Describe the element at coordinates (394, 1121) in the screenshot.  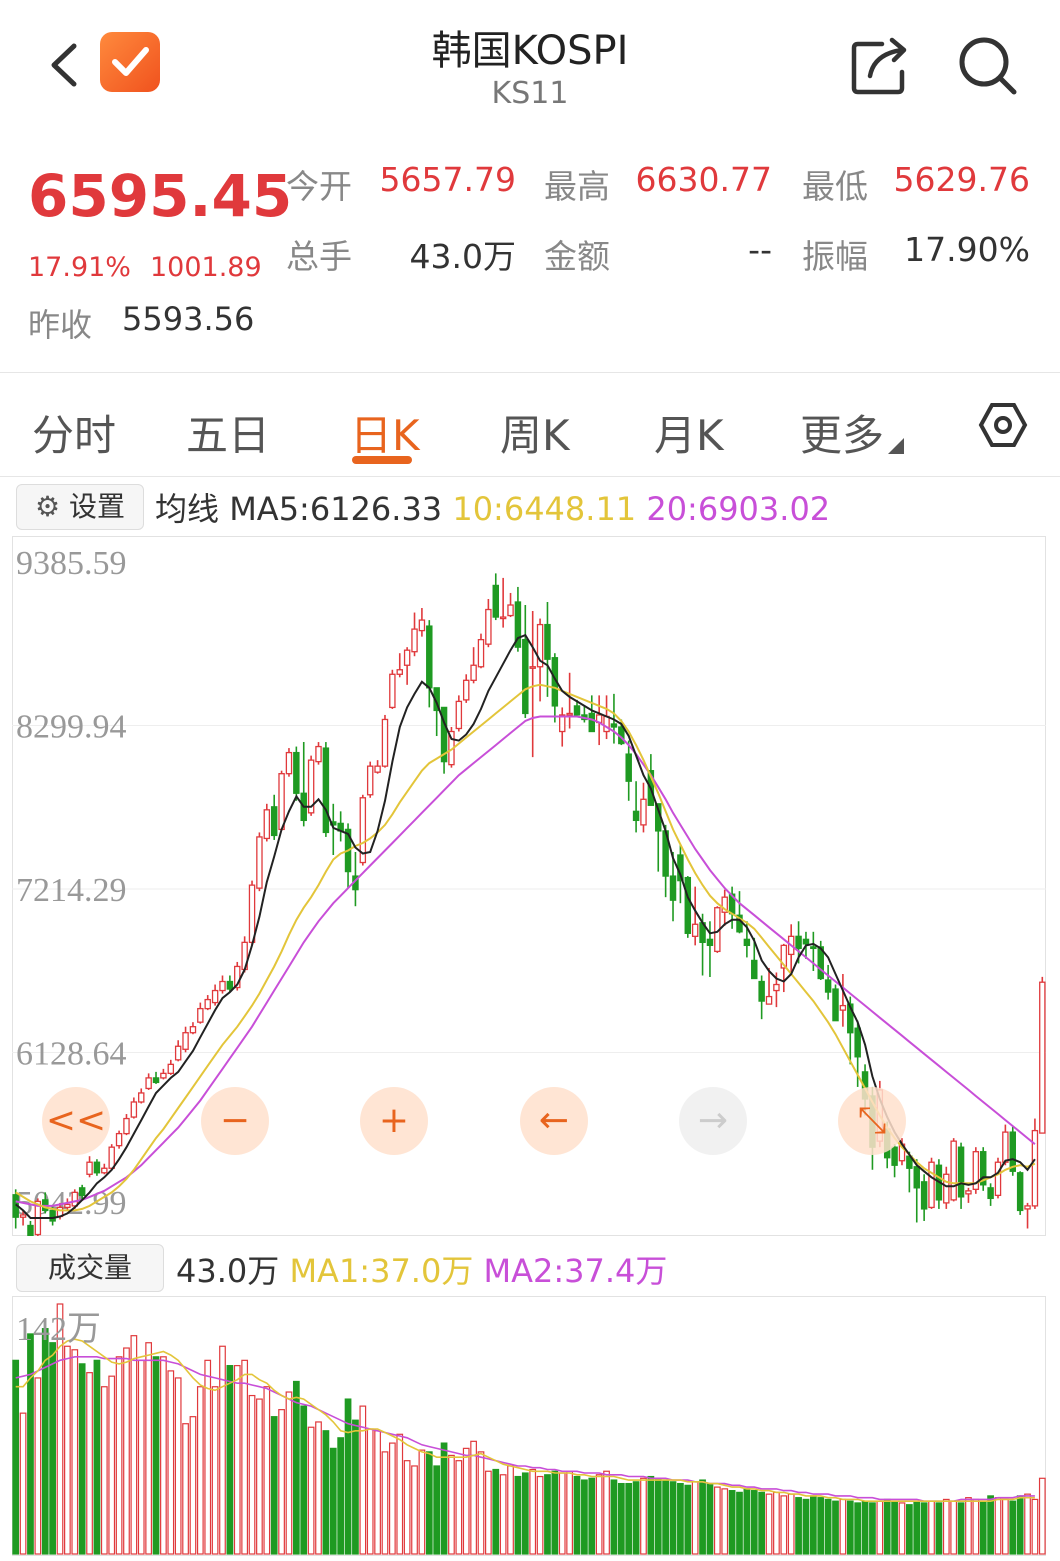
I see `plus-icon: +` at that location.